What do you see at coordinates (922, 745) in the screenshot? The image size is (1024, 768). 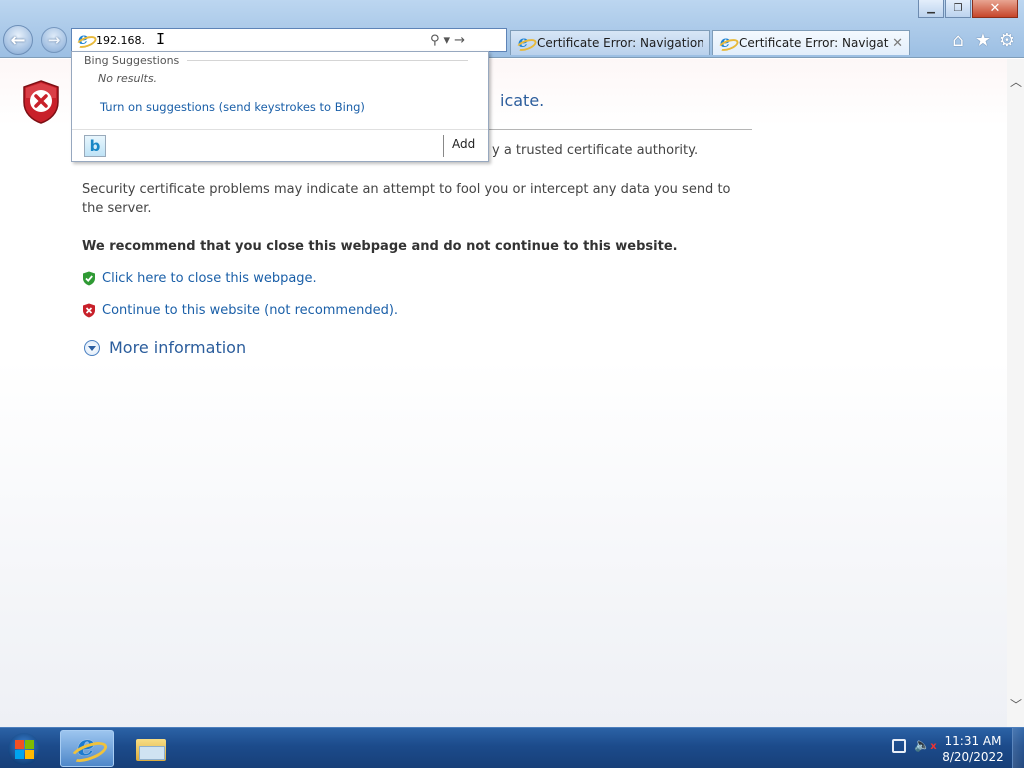 I see `speaker-icon: 🔈` at bounding box center [922, 745].